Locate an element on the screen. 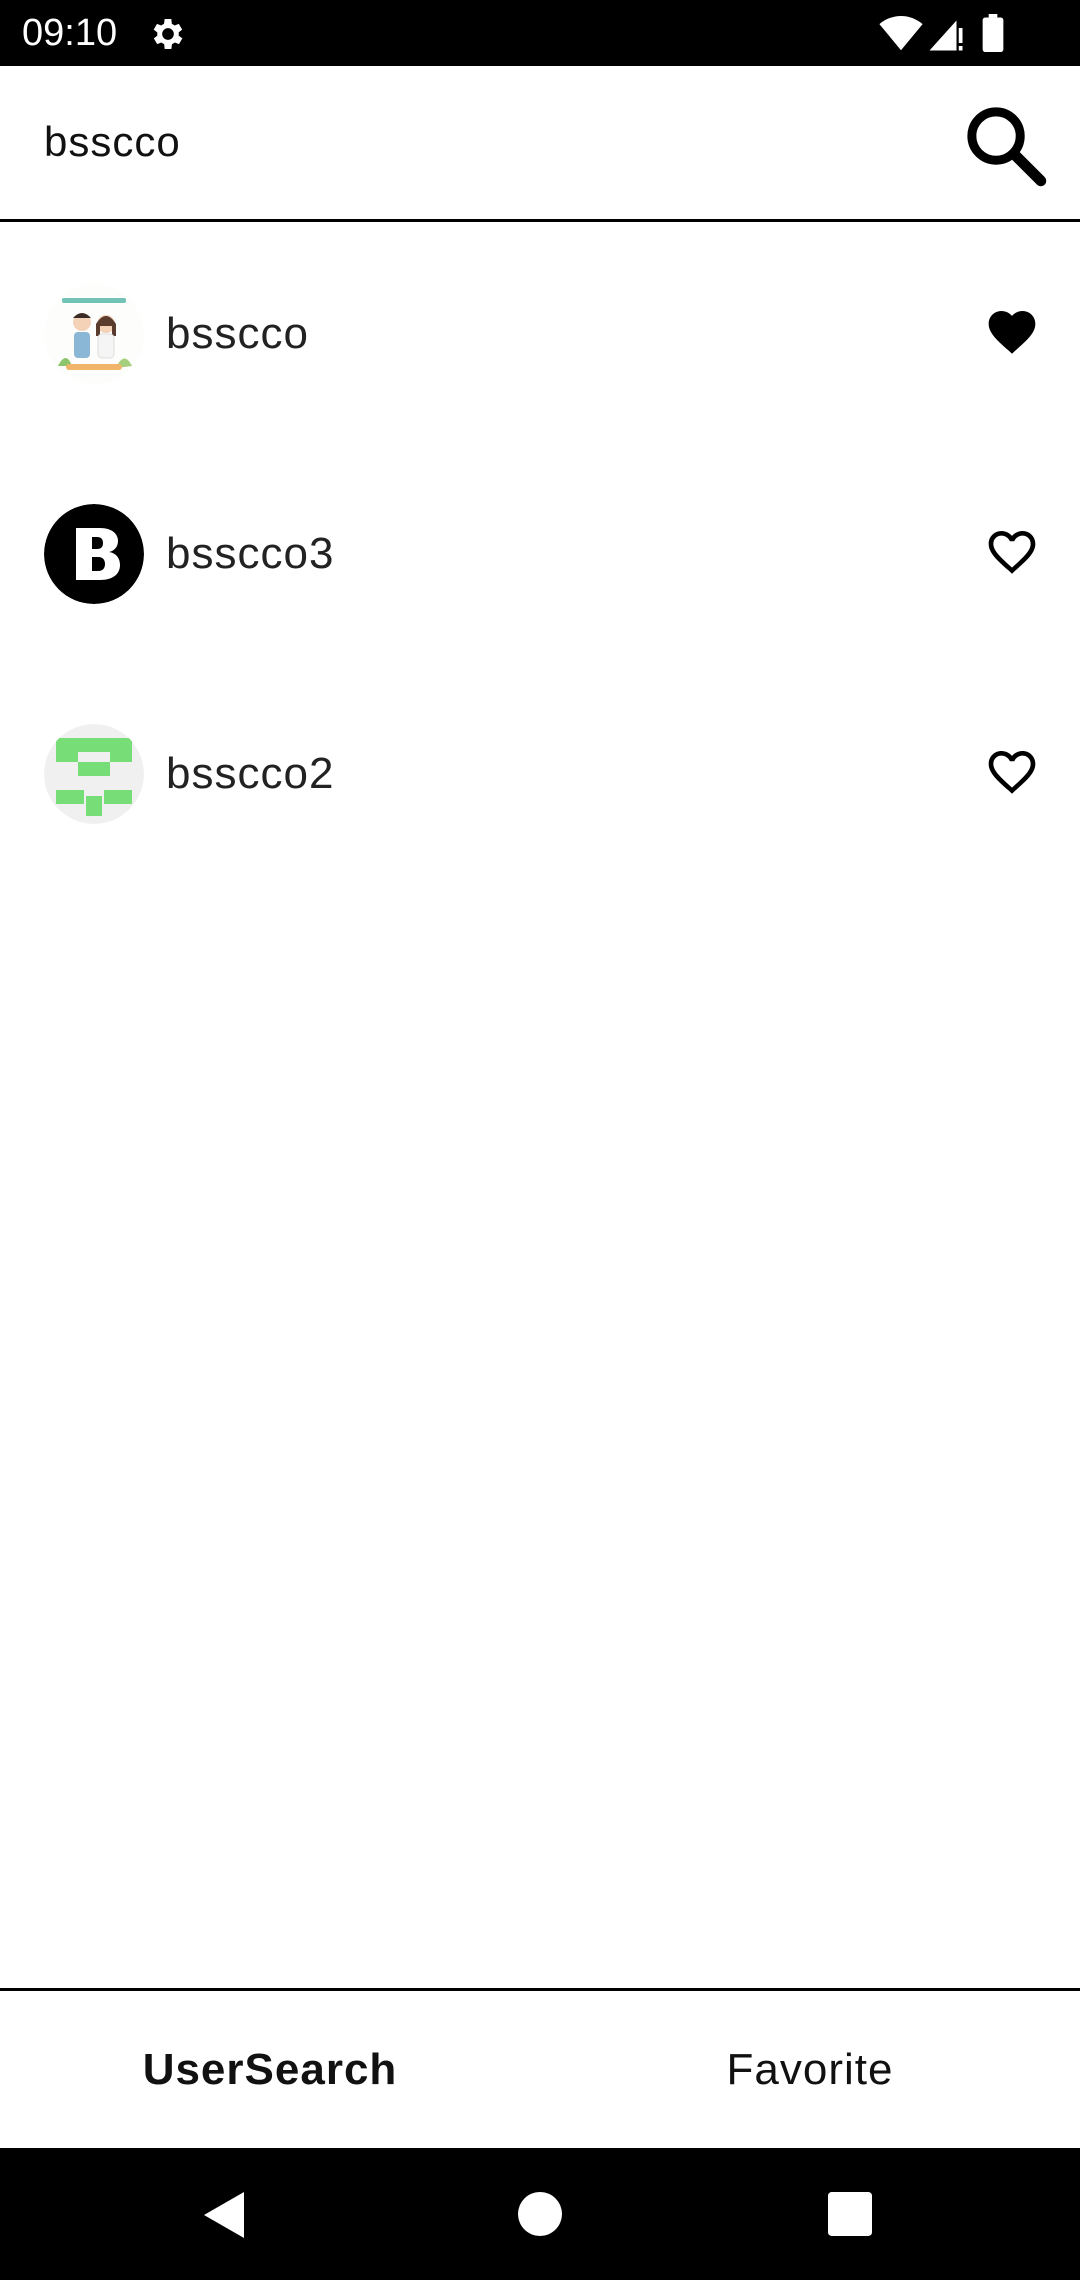  heart-filled-icon is located at coordinates (1012, 332).